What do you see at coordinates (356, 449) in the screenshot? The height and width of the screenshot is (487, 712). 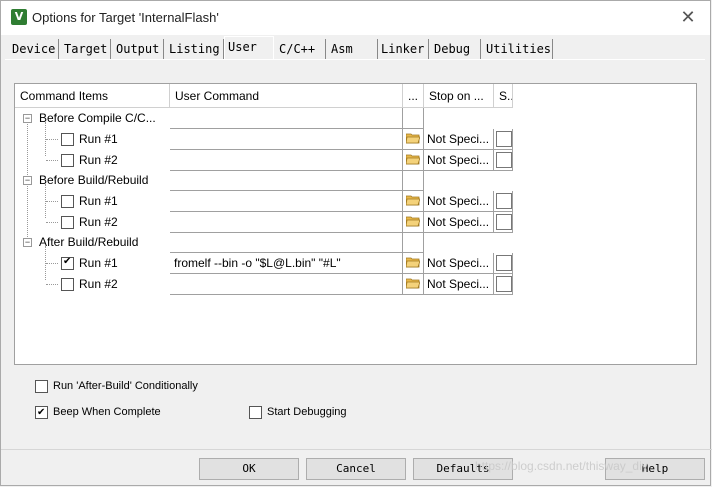 I see `button-bar-divider` at bounding box center [356, 449].